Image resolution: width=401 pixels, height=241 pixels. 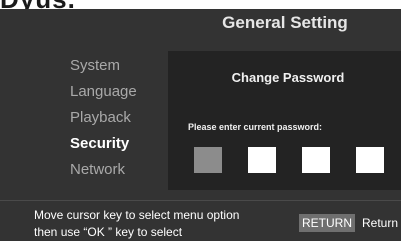 What do you see at coordinates (255, 127) in the screenshot?
I see `password-prompt: Please enter current password:` at bounding box center [255, 127].